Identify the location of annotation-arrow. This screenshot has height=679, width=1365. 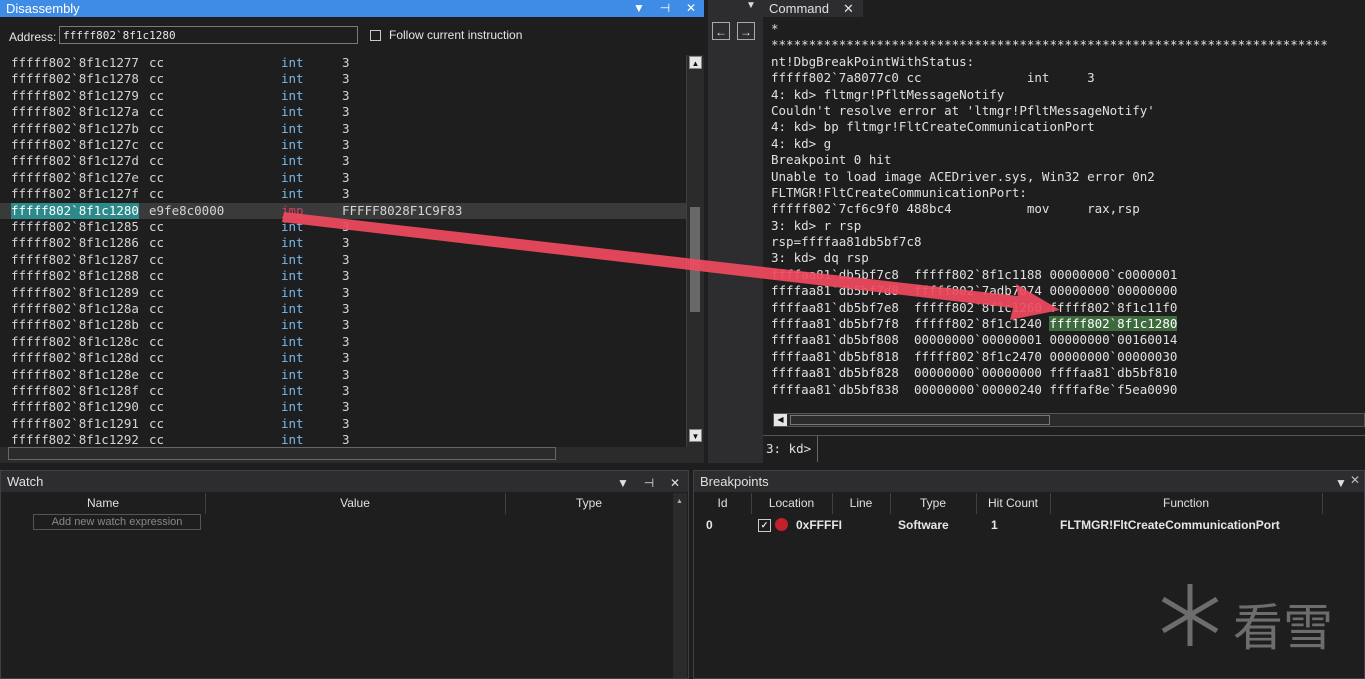
(671, 266).